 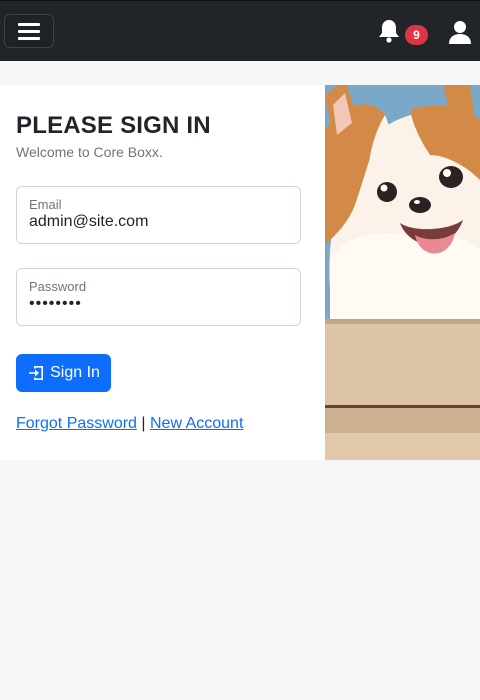 I want to click on sign-in-button: Sign In, so click(x=63, y=373).